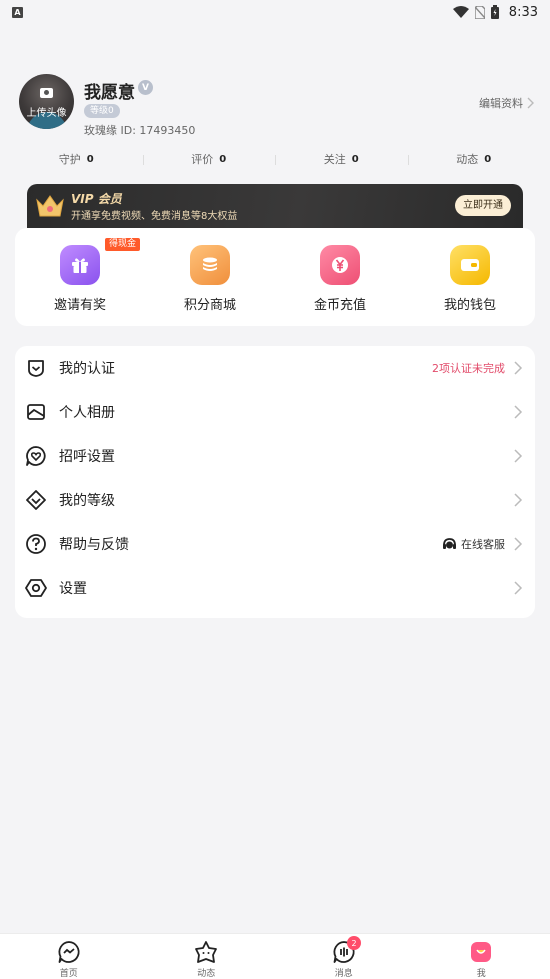  I want to click on tab-messages: 消息 2, so click(344, 956).